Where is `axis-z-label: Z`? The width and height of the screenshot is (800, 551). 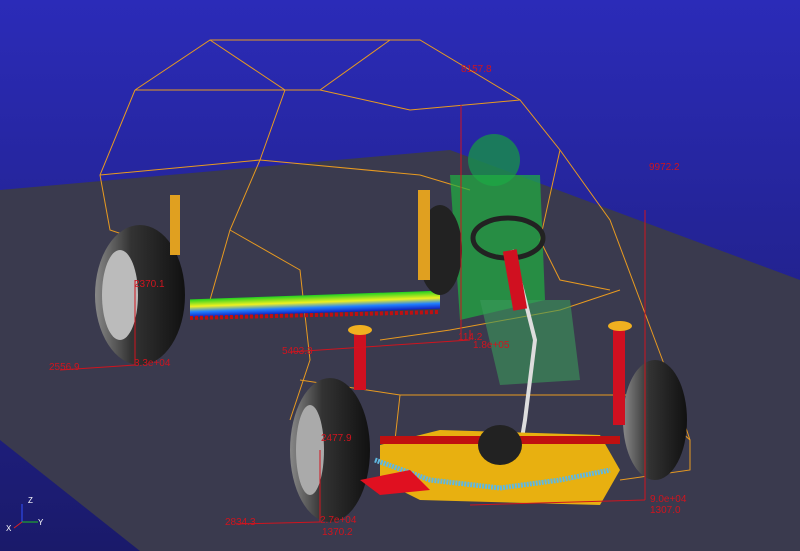 axis-z-label: Z is located at coordinates (30, 500).